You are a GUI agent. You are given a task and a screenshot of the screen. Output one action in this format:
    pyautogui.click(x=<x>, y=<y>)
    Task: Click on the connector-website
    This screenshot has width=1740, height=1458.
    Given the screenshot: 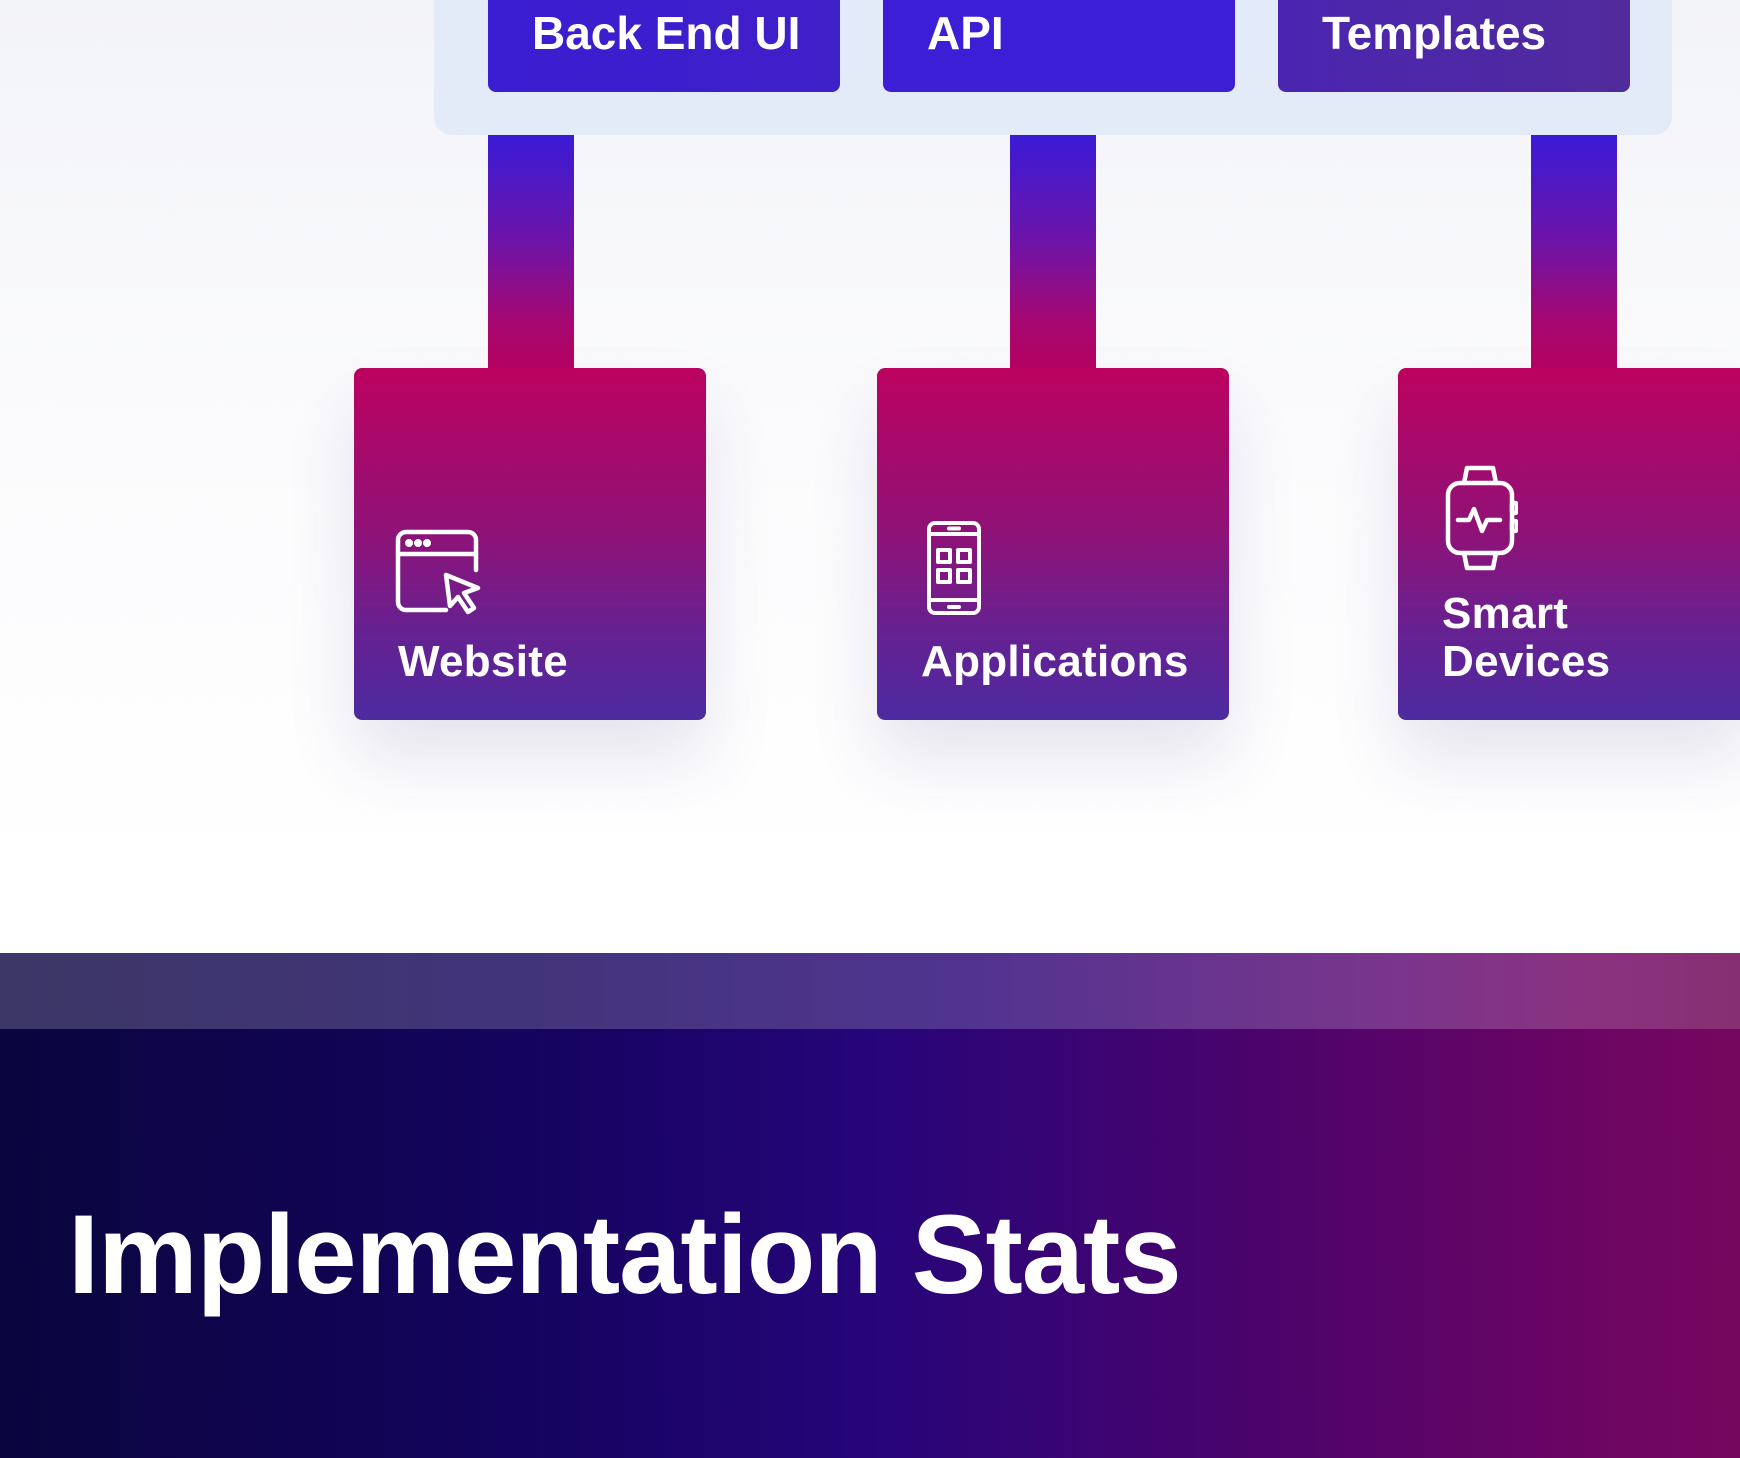 What is the action you would take?
    pyautogui.click(x=531, y=252)
    